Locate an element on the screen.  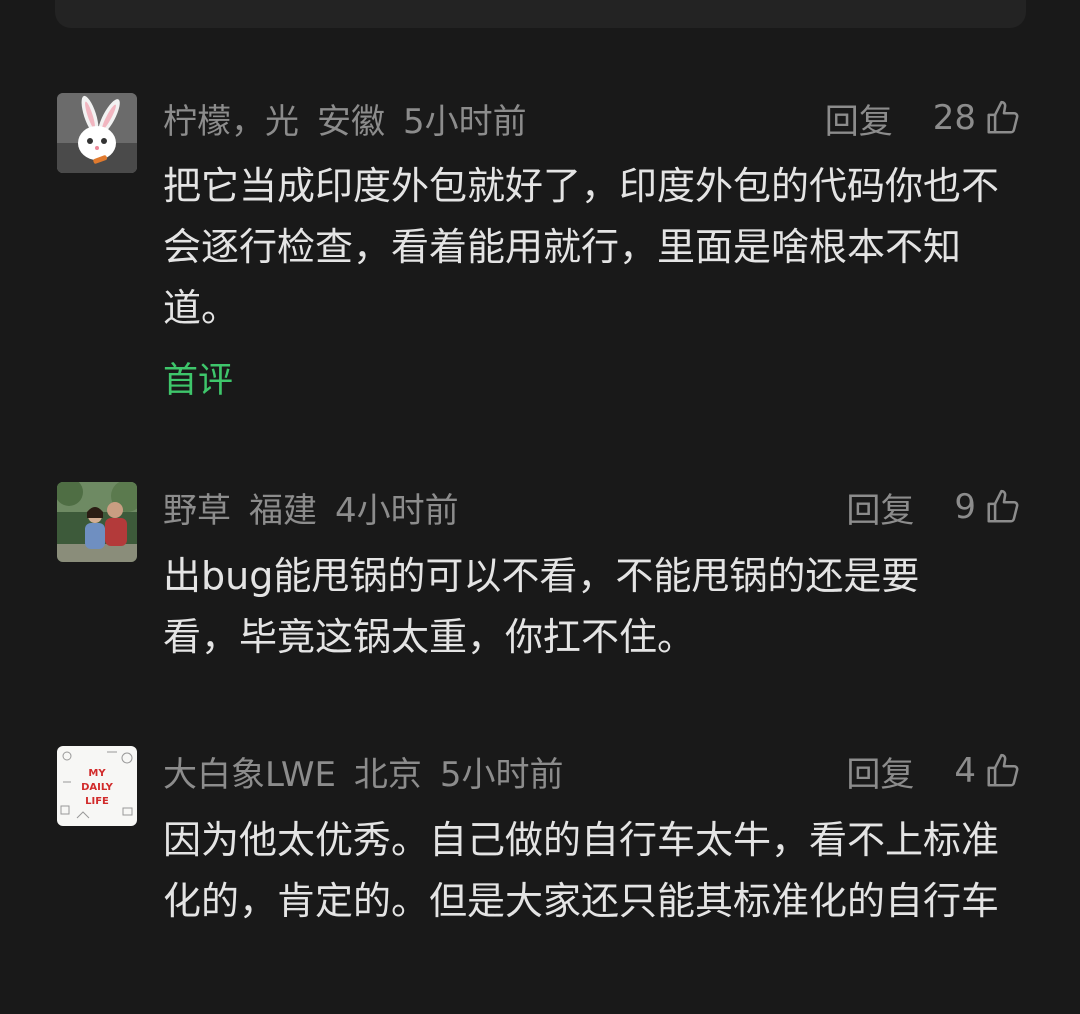
location: 北京 is located at coordinates (387, 774).